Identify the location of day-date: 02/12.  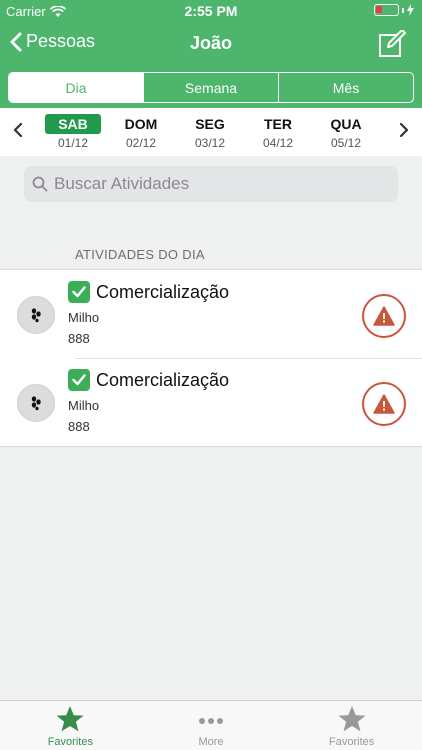
(141, 143).